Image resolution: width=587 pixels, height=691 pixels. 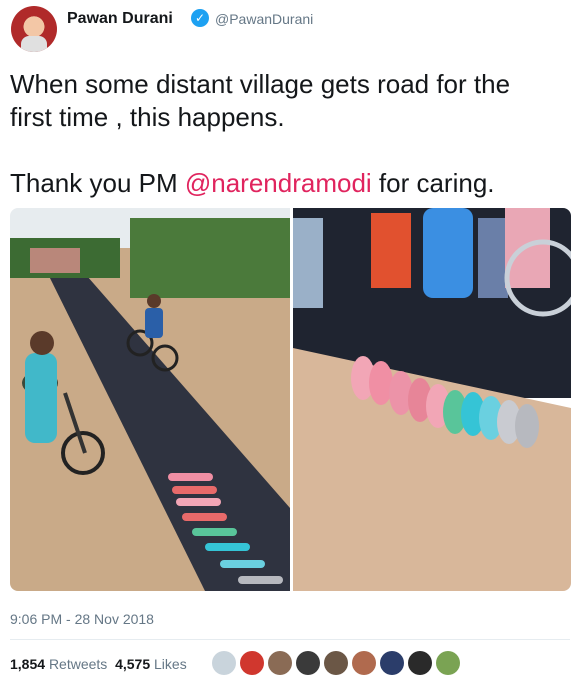 I want to click on avatar-shirt, so click(x=34, y=44).